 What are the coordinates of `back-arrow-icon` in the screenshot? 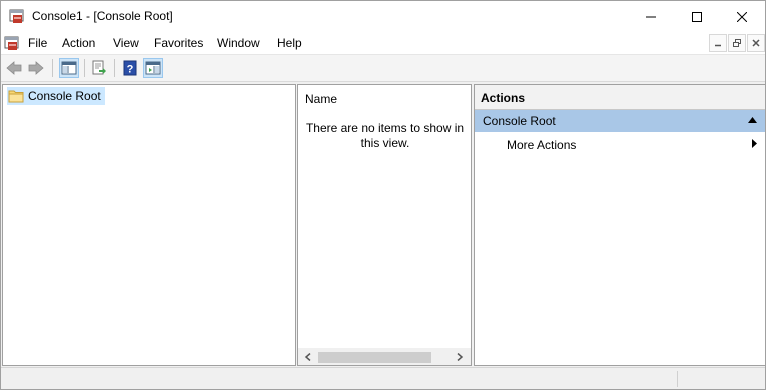 It's located at (14, 68).